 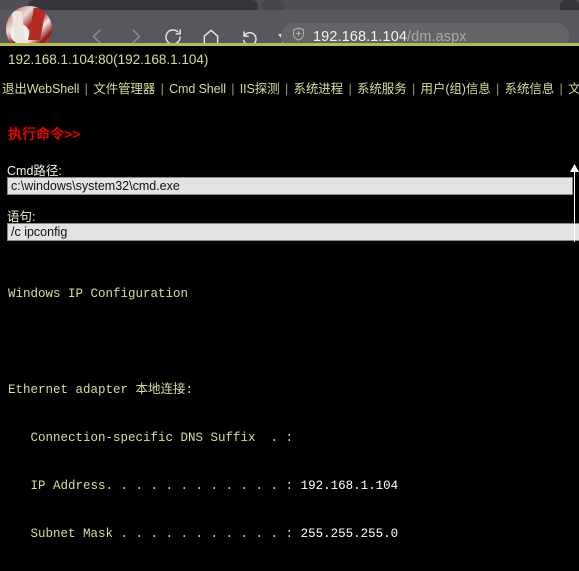 What do you see at coordinates (124, 89) in the screenshot?
I see `menu-item-2: 文件管理器` at bounding box center [124, 89].